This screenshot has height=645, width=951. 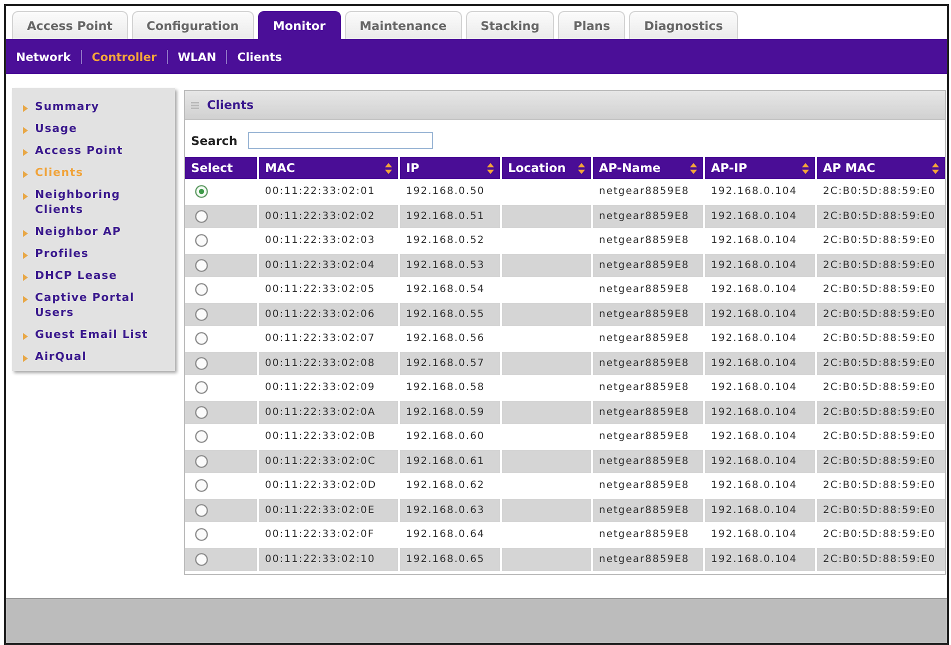 I want to click on nav-tab: Access Point, so click(x=70, y=25).